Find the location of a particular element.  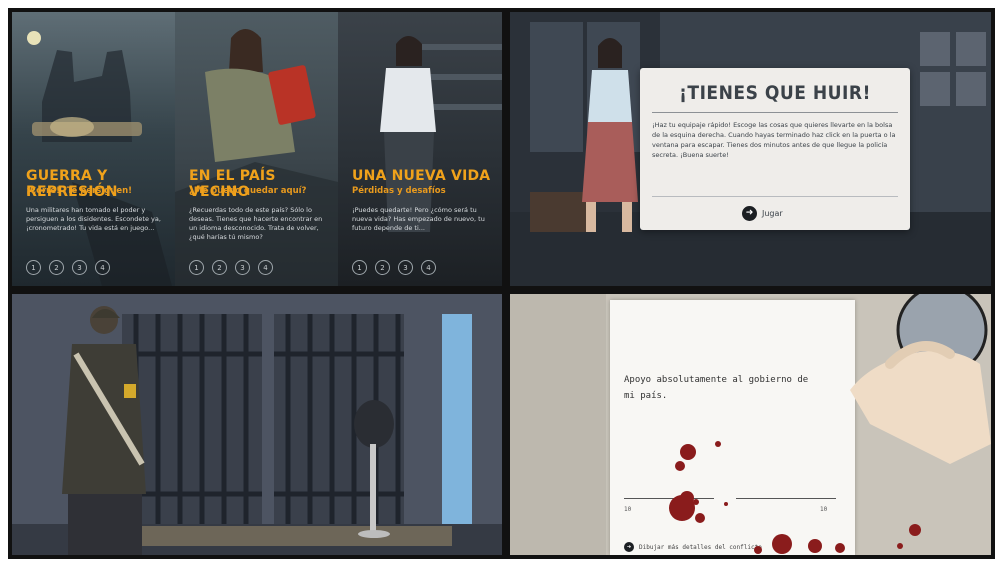

more-details-label: Dibujar más detalles del conflicto is located at coordinates (700, 547).